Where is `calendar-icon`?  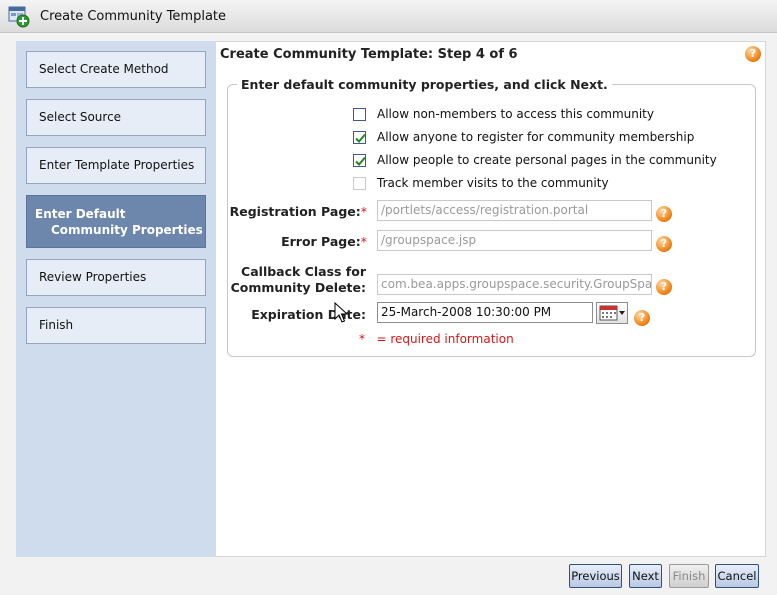 calendar-icon is located at coordinates (612, 313).